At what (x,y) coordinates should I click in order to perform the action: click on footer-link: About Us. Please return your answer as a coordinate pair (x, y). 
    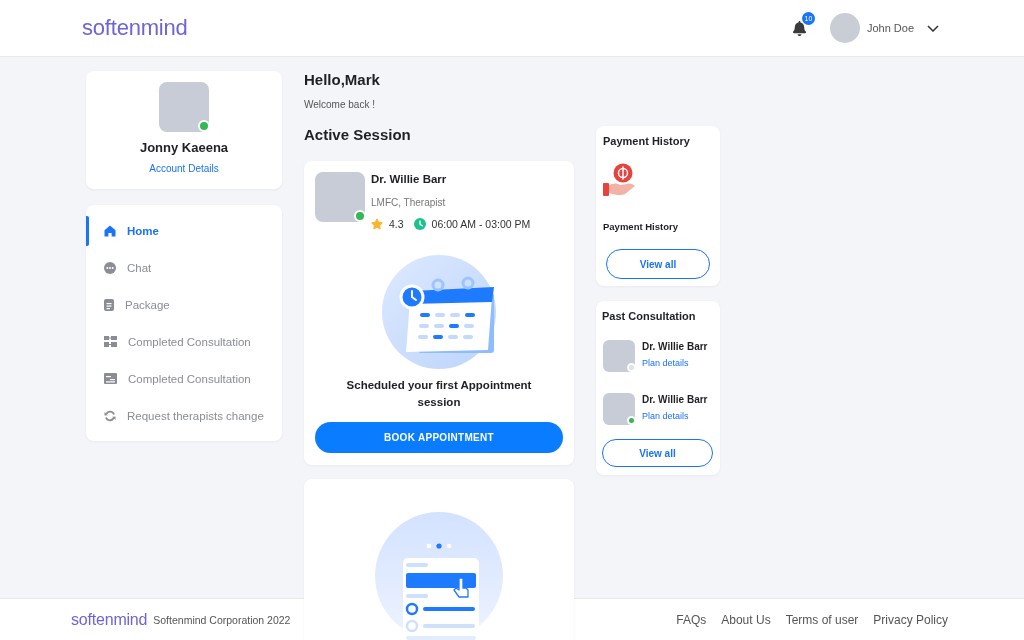
    Looking at the image, I should click on (746, 619).